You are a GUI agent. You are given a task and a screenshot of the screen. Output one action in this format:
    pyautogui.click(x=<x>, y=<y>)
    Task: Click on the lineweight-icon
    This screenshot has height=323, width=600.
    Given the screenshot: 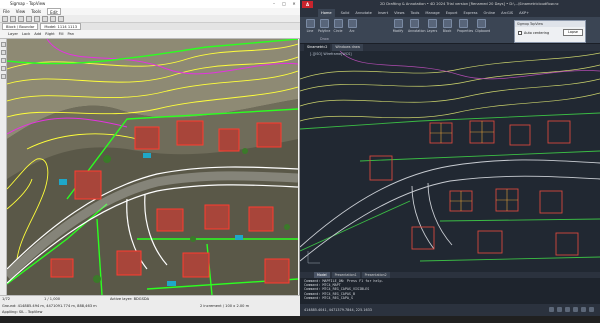 What is the action you would take?
    pyautogui.click(x=591, y=309)
    